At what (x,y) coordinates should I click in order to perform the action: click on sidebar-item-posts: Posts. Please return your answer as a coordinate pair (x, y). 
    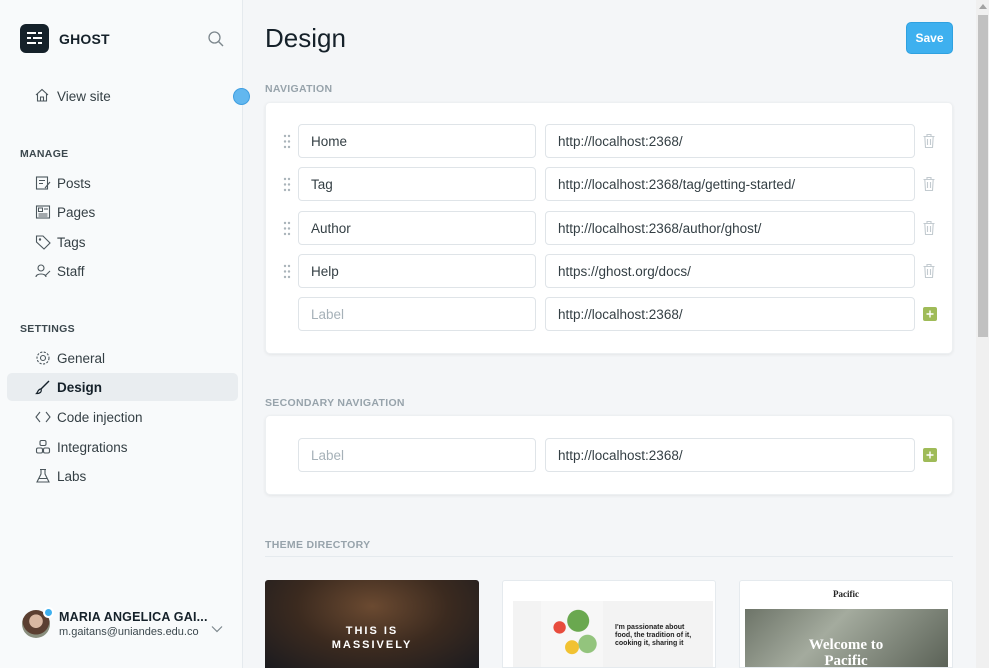
    Looking at the image, I should click on (122, 183).